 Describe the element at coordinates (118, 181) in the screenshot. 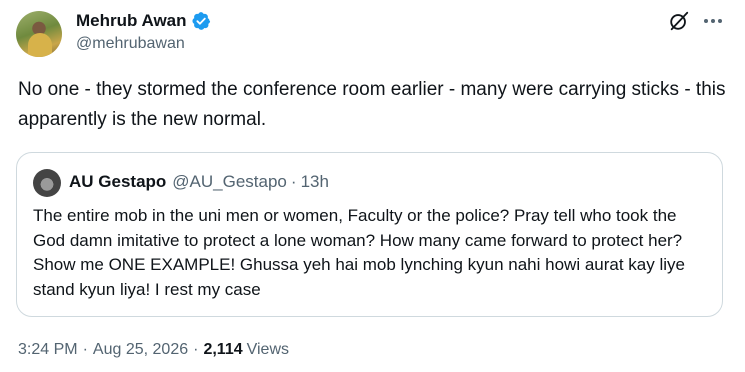

I see `quoted-author-name: AU Gestapo` at that location.